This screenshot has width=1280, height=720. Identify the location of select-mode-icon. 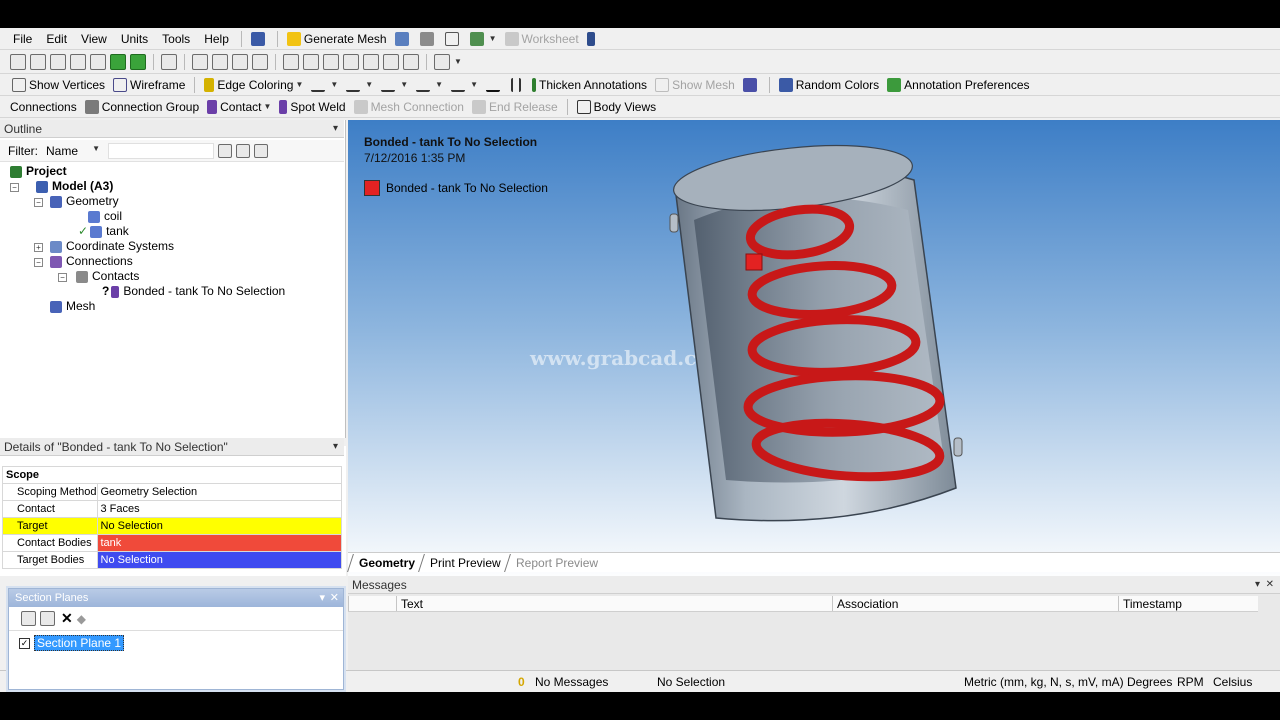
(18, 61).